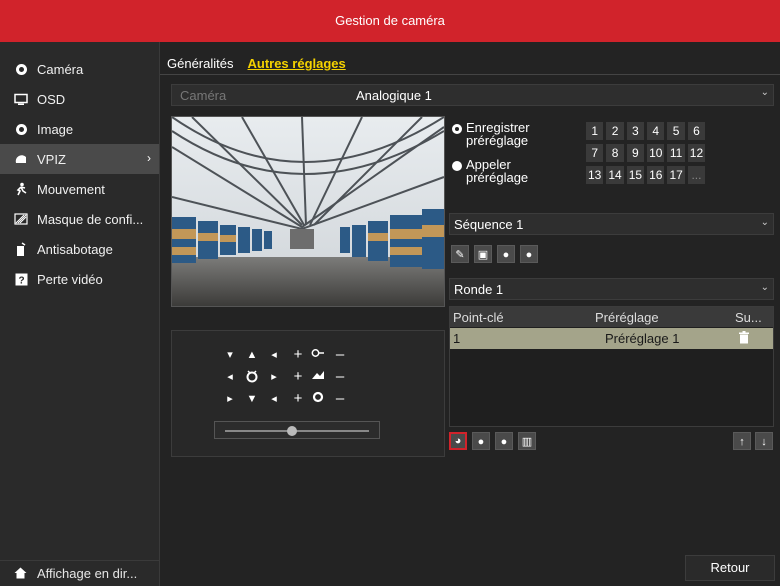 This screenshot has width=780, height=586. Describe the element at coordinates (527, 441) in the screenshot. I see `delete-all-icon: ▥` at that location.